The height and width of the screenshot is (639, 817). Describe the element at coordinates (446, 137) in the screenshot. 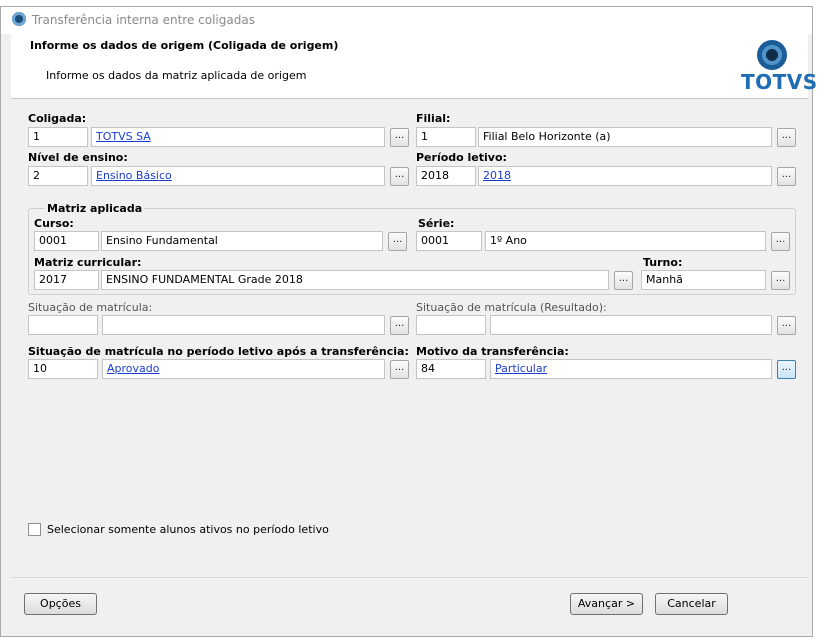

I see `filial-code-field: 1` at that location.